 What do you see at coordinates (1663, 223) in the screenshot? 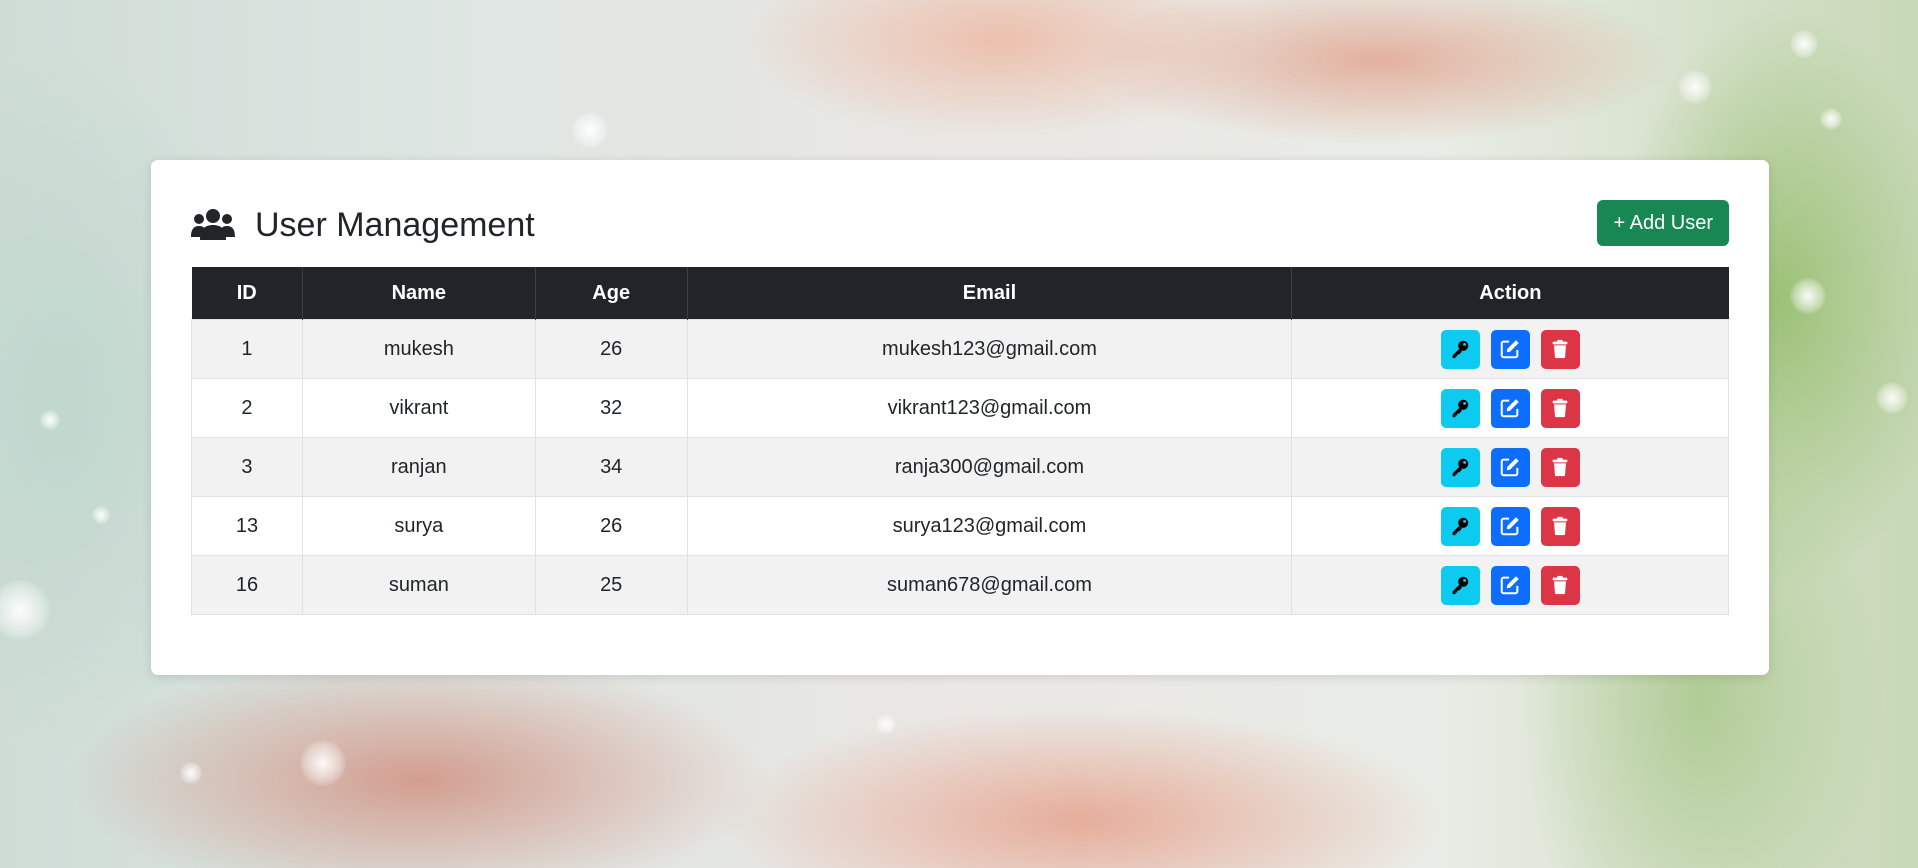
I see `add-user-button: + Add User` at bounding box center [1663, 223].